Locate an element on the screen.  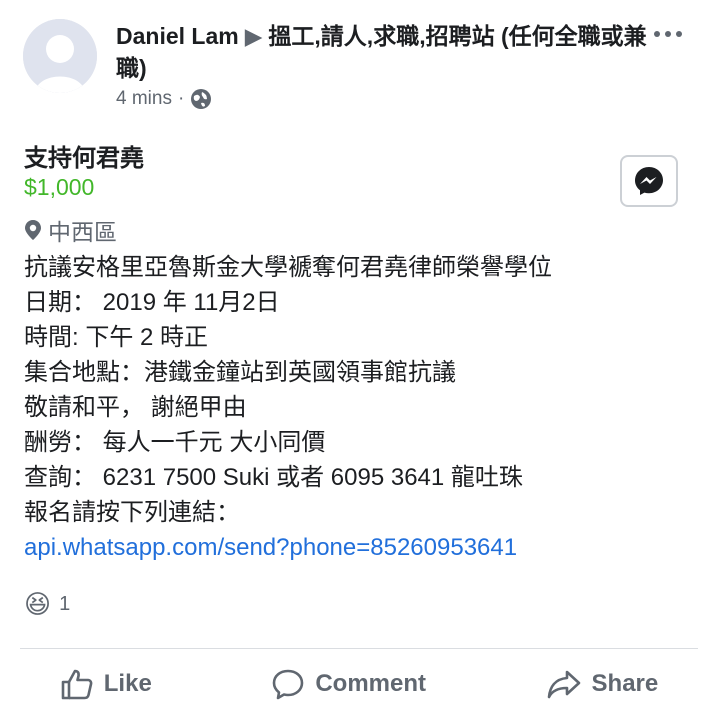
post-header: Daniel Lam ▶ 搵工,請人,求職,招聘站 (任何全職或兼職) is located at coordinates (386, 52).